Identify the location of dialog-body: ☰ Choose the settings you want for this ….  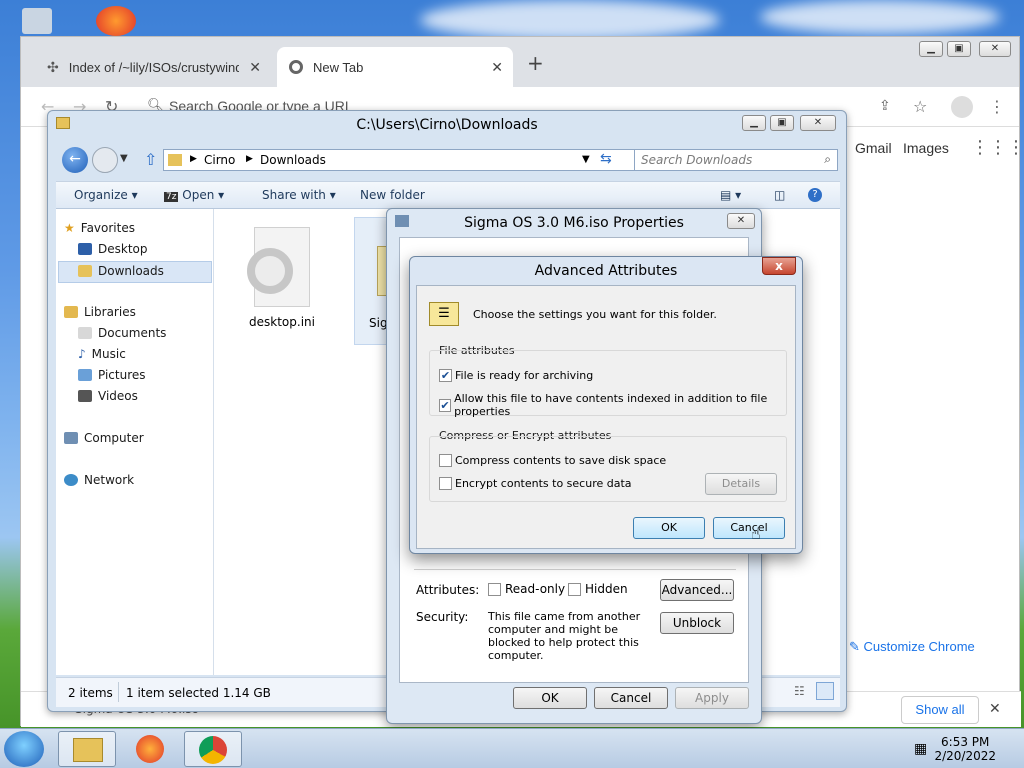
(606, 417).